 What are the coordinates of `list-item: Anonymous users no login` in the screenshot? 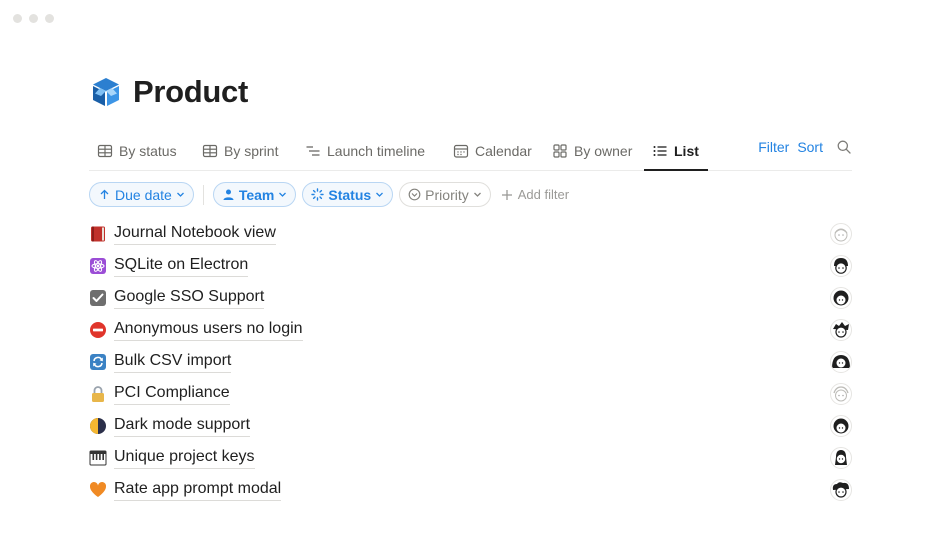 It's located at (470, 330).